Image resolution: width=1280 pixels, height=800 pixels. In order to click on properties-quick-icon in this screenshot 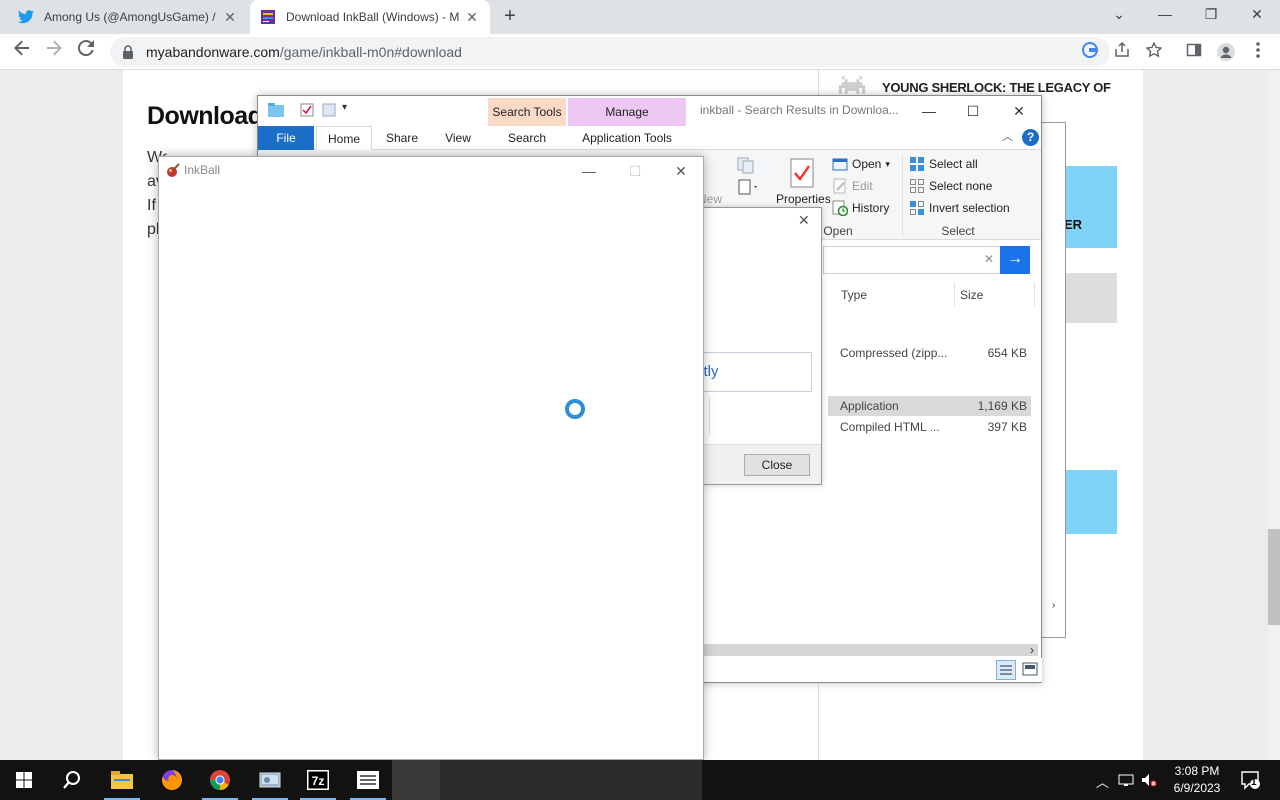, I will do `click(307, 111)`.